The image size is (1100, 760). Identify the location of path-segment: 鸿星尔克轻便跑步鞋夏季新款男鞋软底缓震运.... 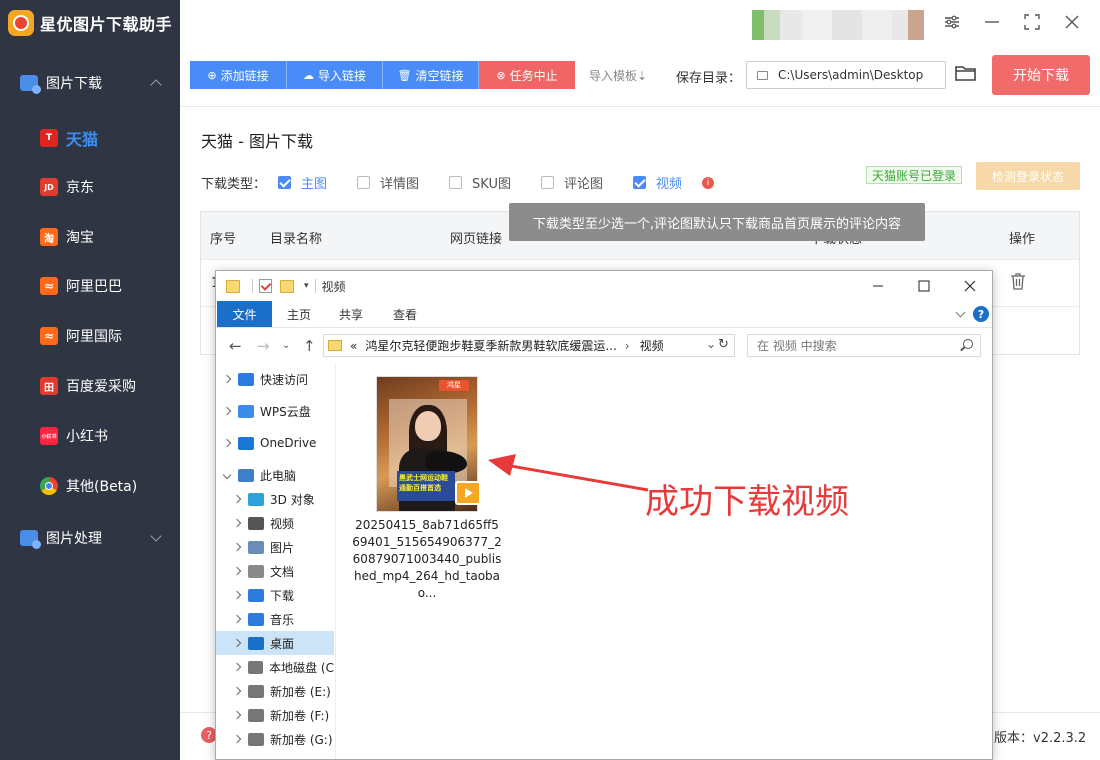
(490, 345).